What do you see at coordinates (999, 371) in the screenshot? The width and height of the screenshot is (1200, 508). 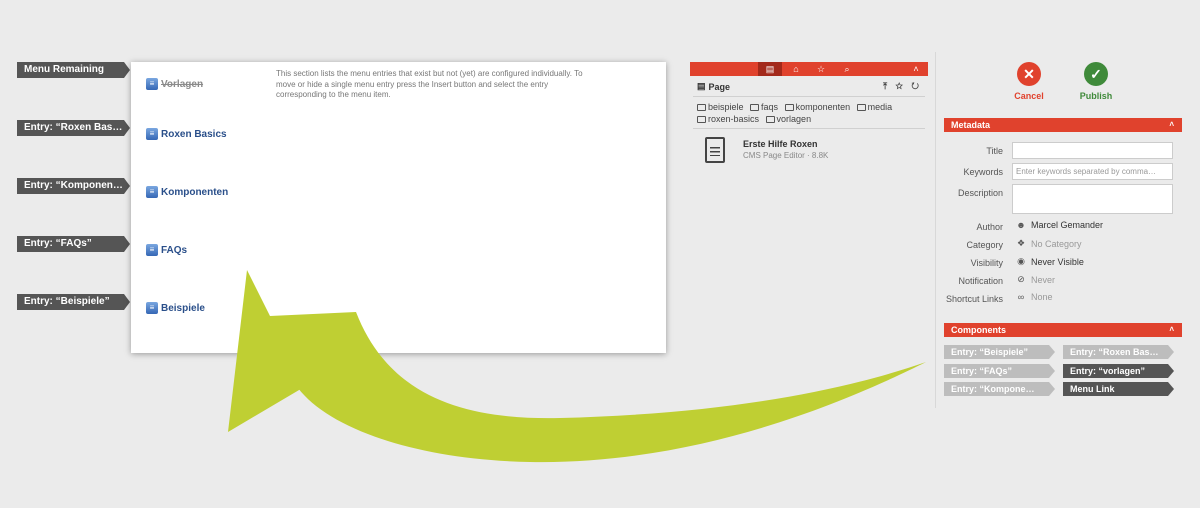 I see `component-entry-faqs: Entry: “FAQs”` at bounding box center [999, 371].